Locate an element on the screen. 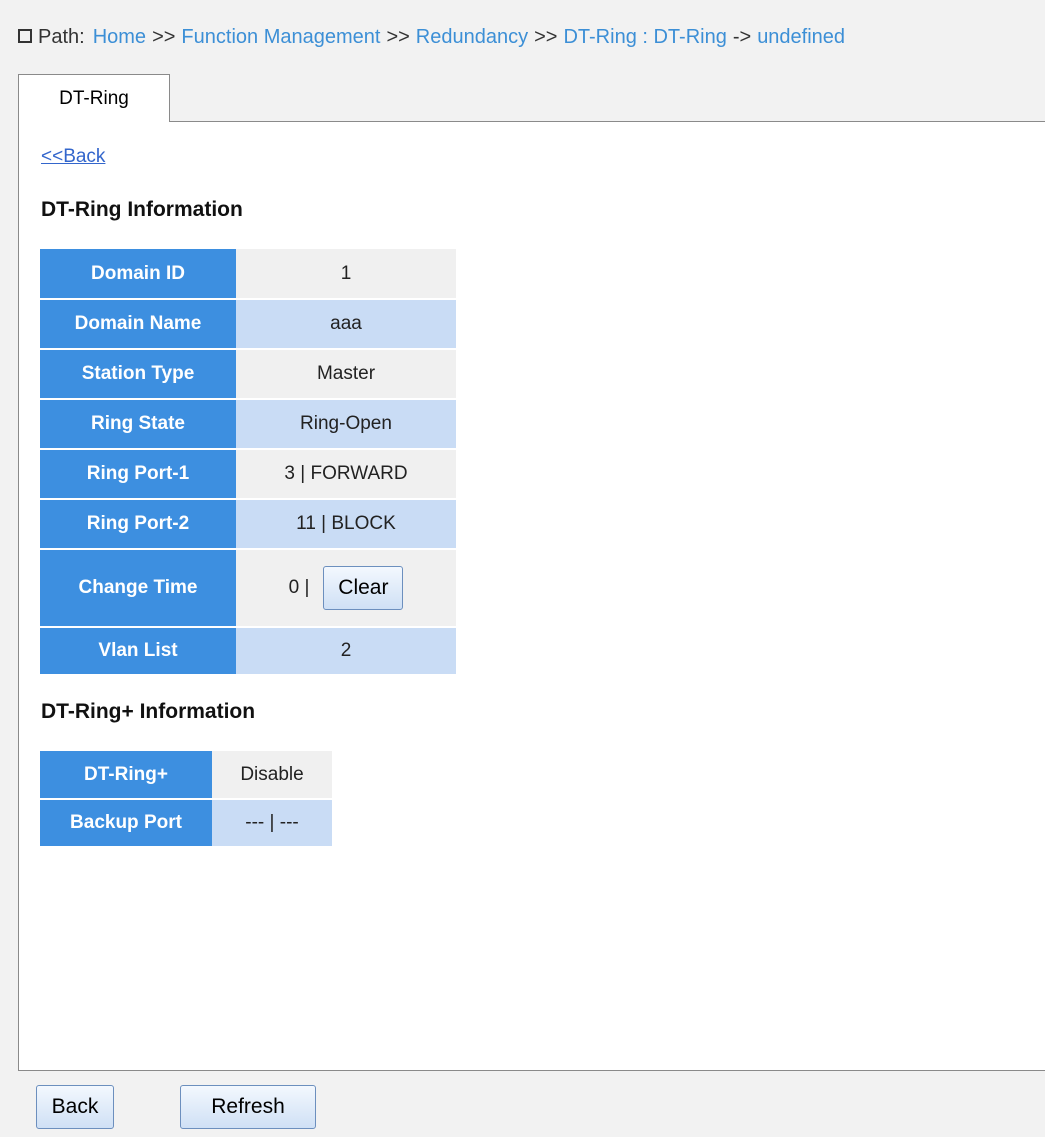  dt-ring-plus-information-title: DT-Ring+ Information is located at coordinates (148, 711).